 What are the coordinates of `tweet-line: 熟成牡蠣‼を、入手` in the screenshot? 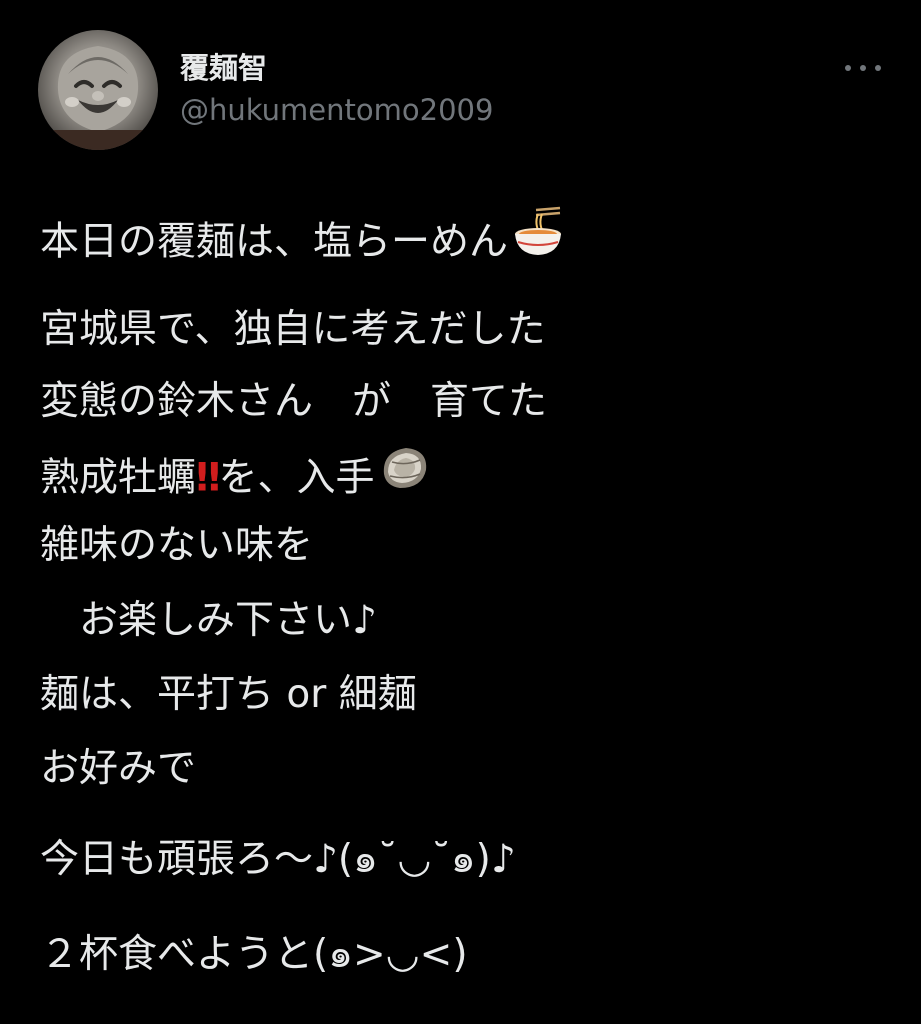 It's located at (235, 474).